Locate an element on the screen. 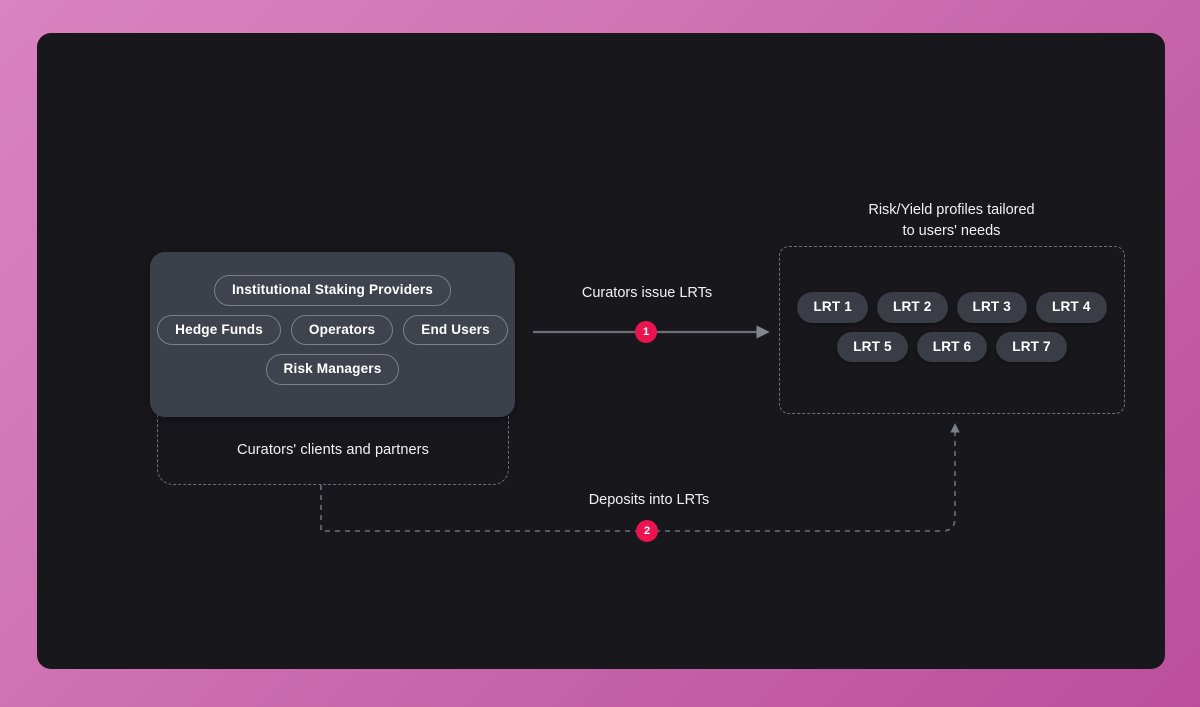 This screenshot has width=1200, height=707. connector-1-badge: 1 is located at coordinates (646, 332).